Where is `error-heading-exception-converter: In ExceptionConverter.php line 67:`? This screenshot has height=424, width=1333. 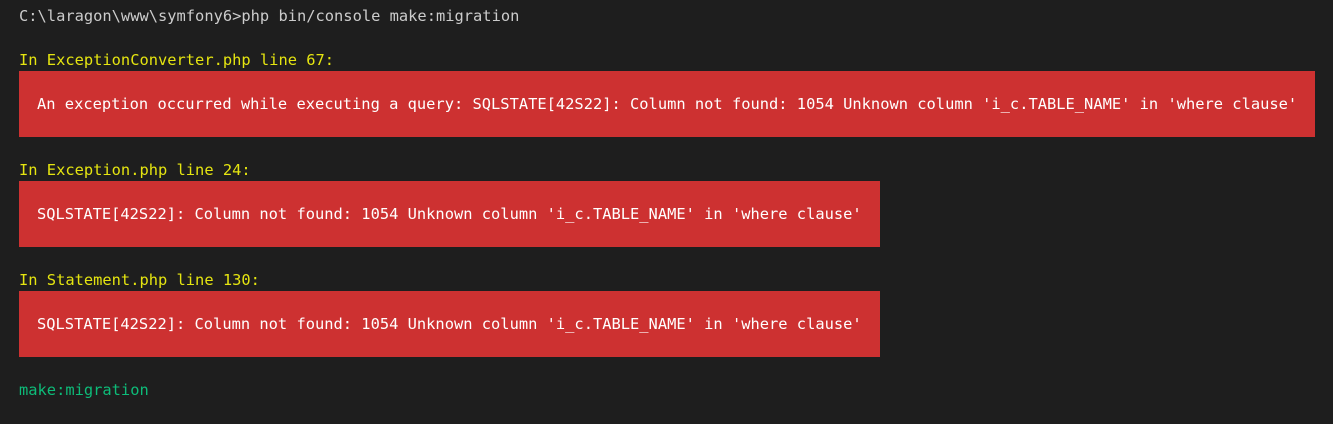
error-heading-exception-converter: In ExceptionConverter.php line 67: is located at coordinates (177, 60).